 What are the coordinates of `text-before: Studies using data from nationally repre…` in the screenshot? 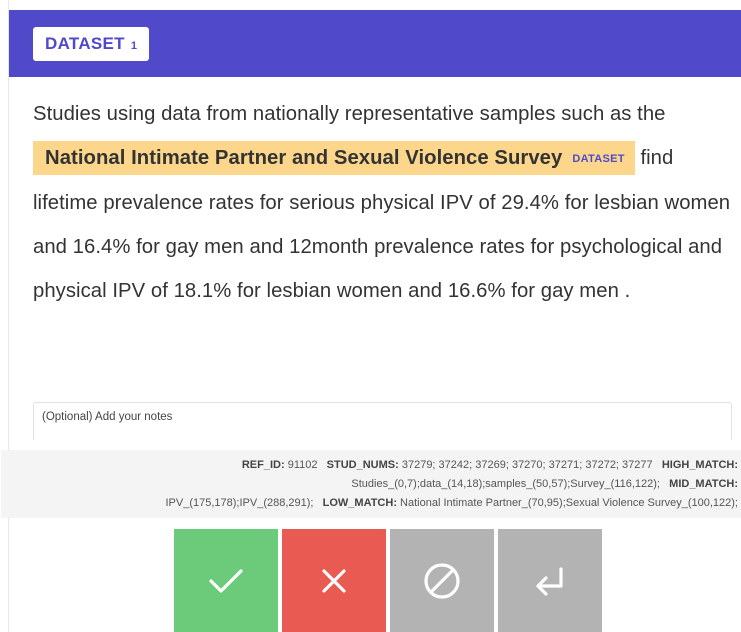 It's located at (349, 114).